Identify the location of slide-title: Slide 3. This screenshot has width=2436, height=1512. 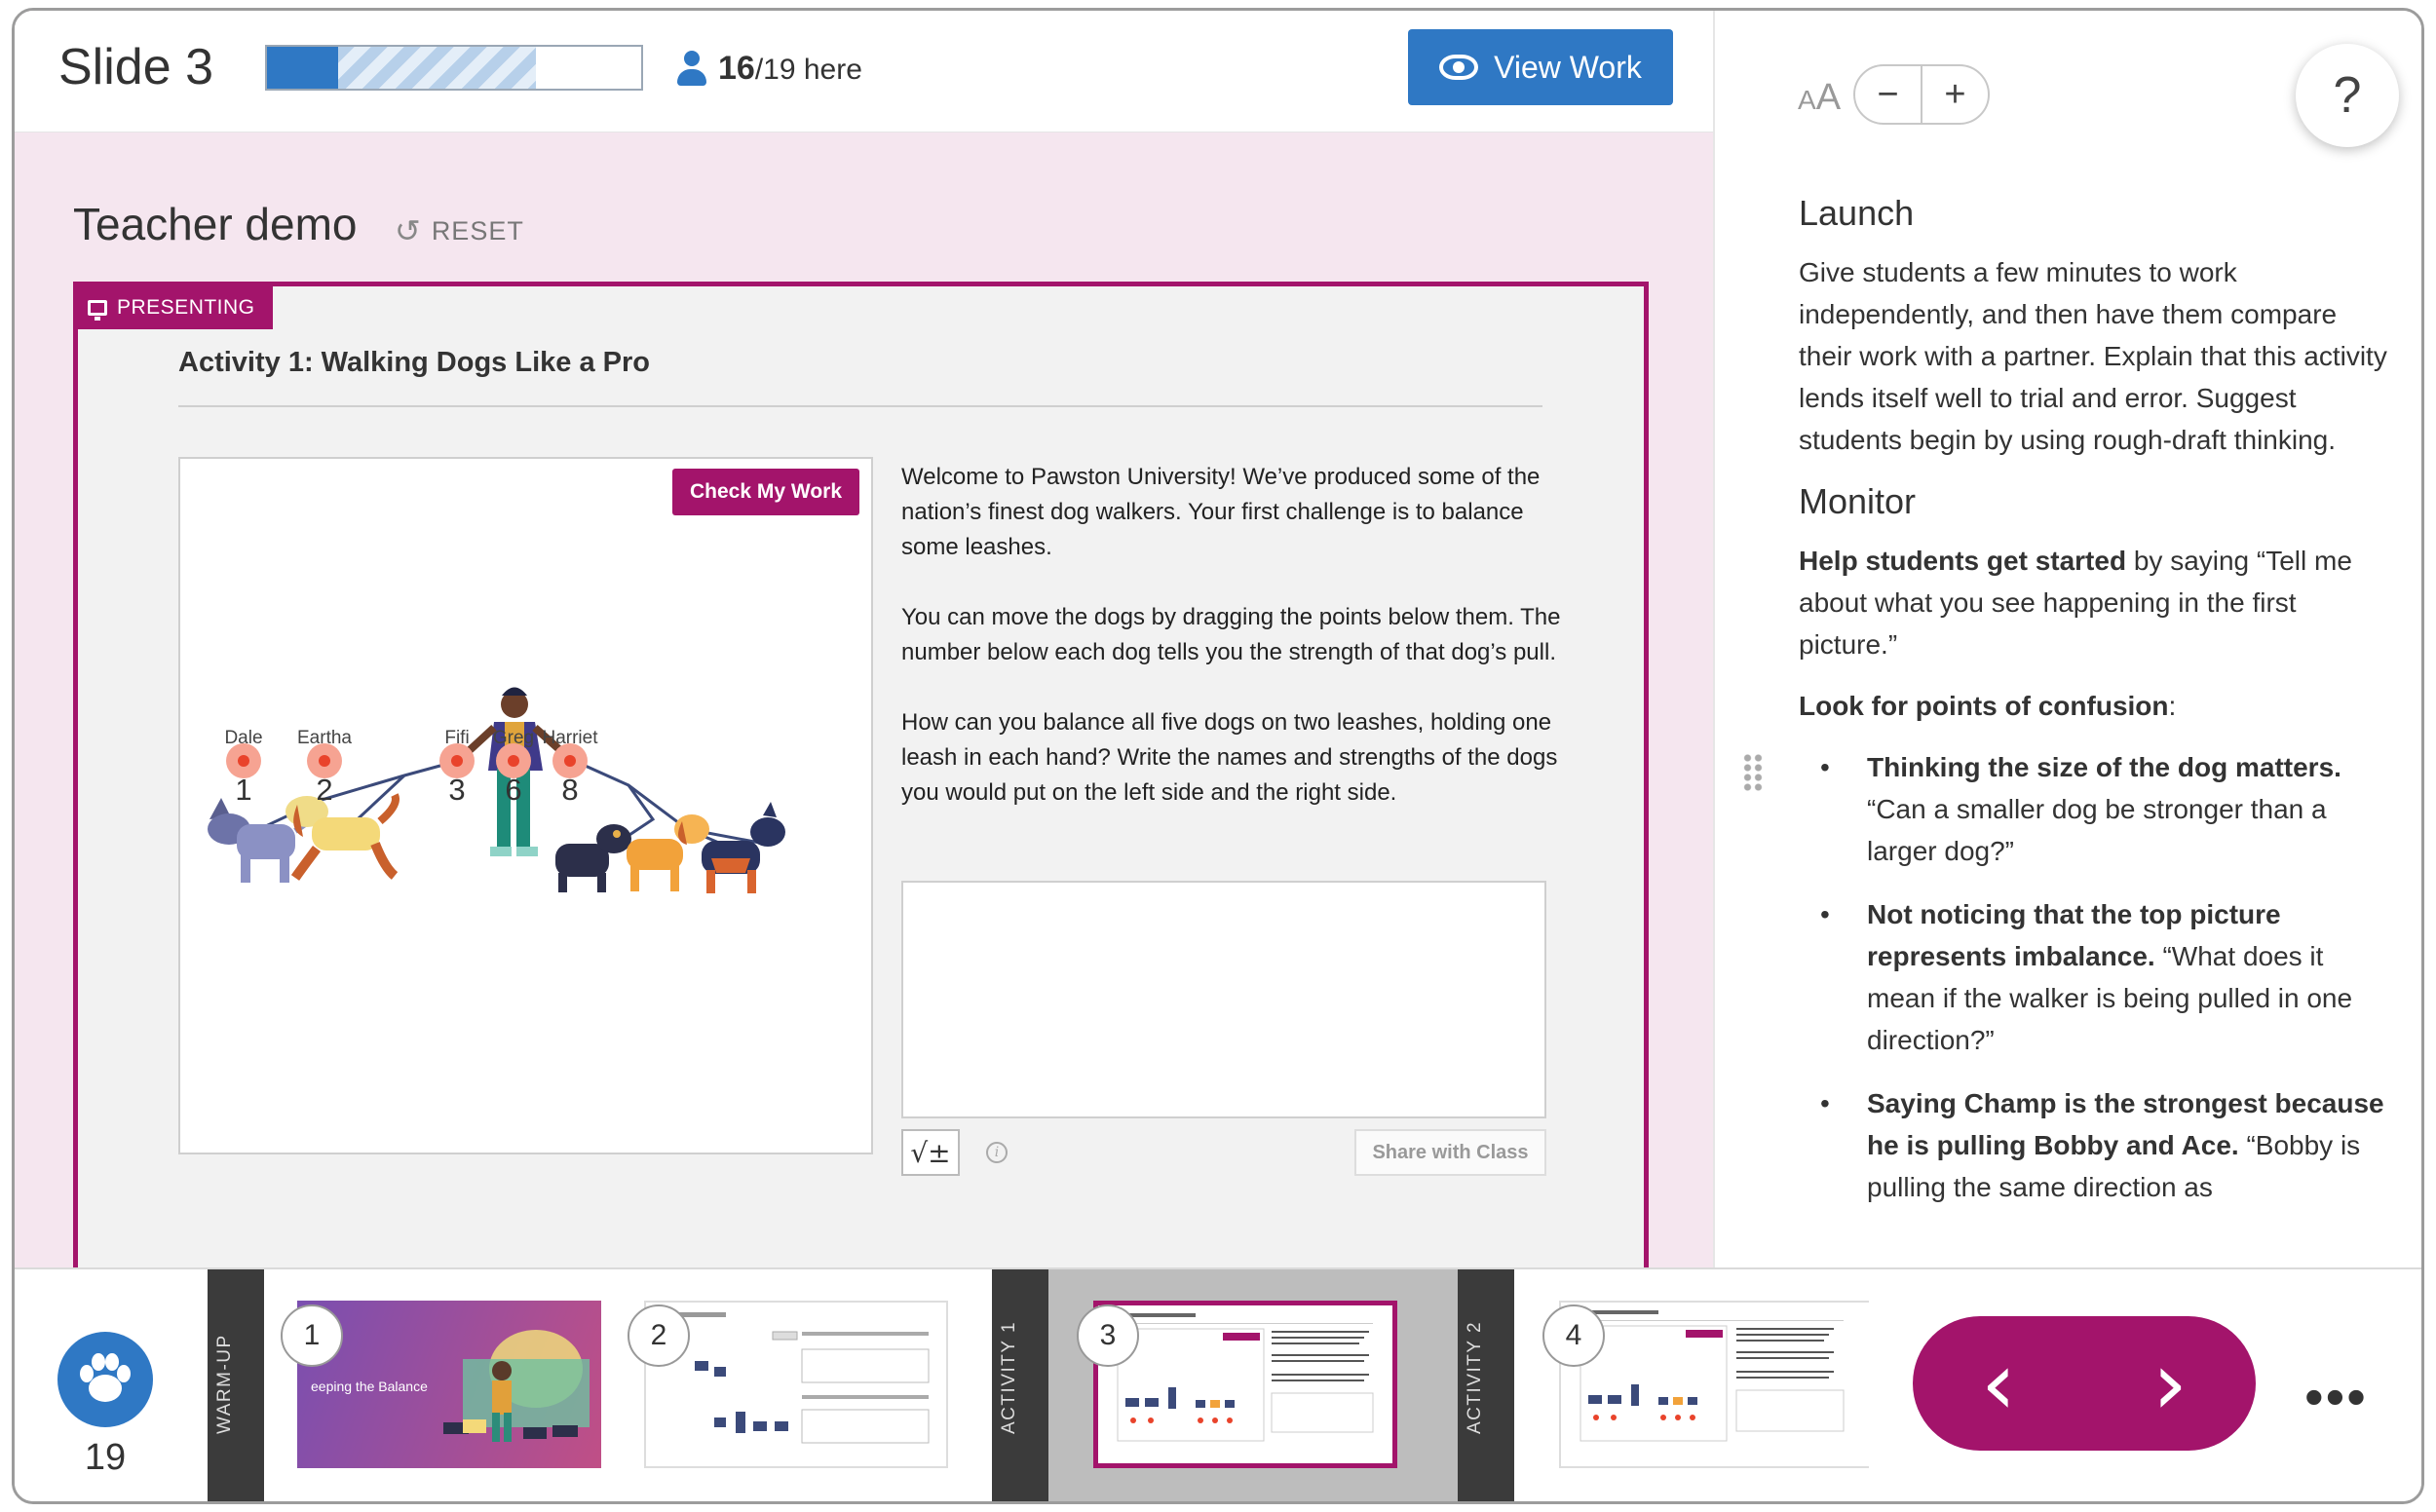
(135, 67).